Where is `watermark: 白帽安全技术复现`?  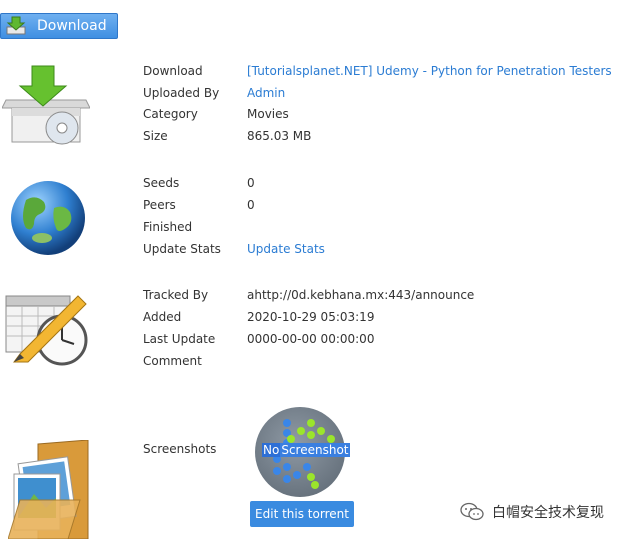 watermark: 白帽安全技术复现 is located at coordinates (532, 512).